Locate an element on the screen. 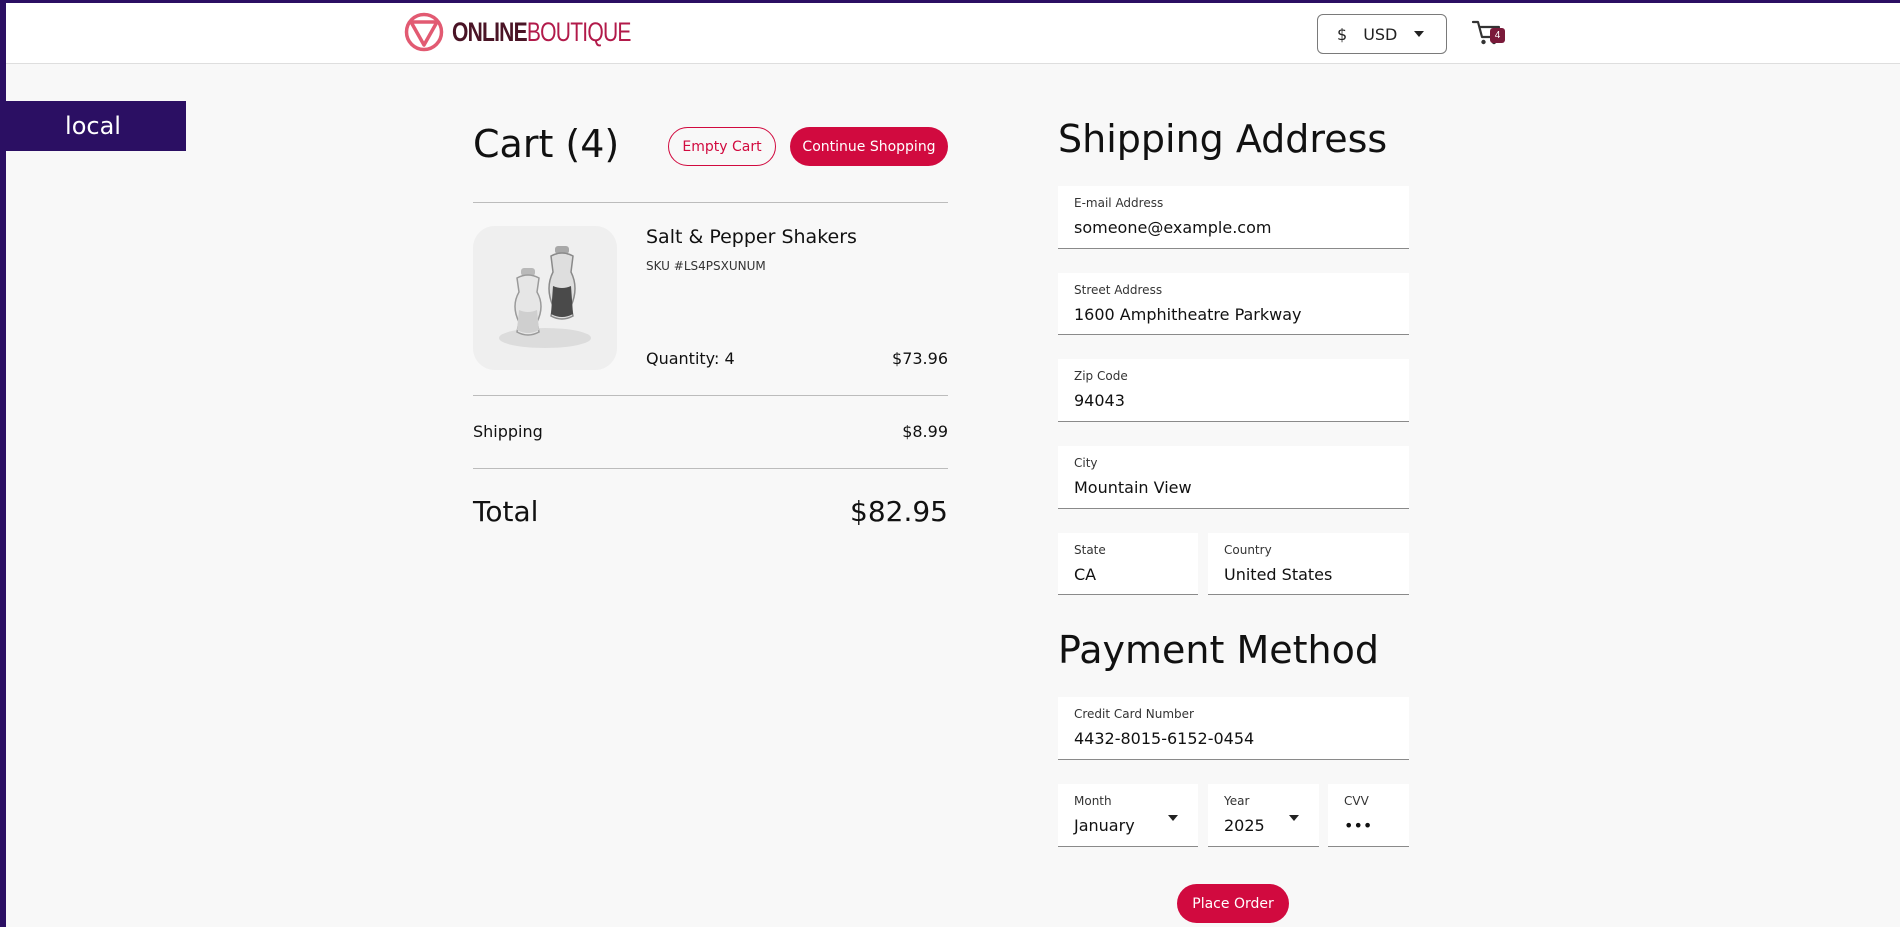 This screenshot has width=1900, height=927. product-name: Salt & Pepper Shakers is located at coordinates (751, 237).